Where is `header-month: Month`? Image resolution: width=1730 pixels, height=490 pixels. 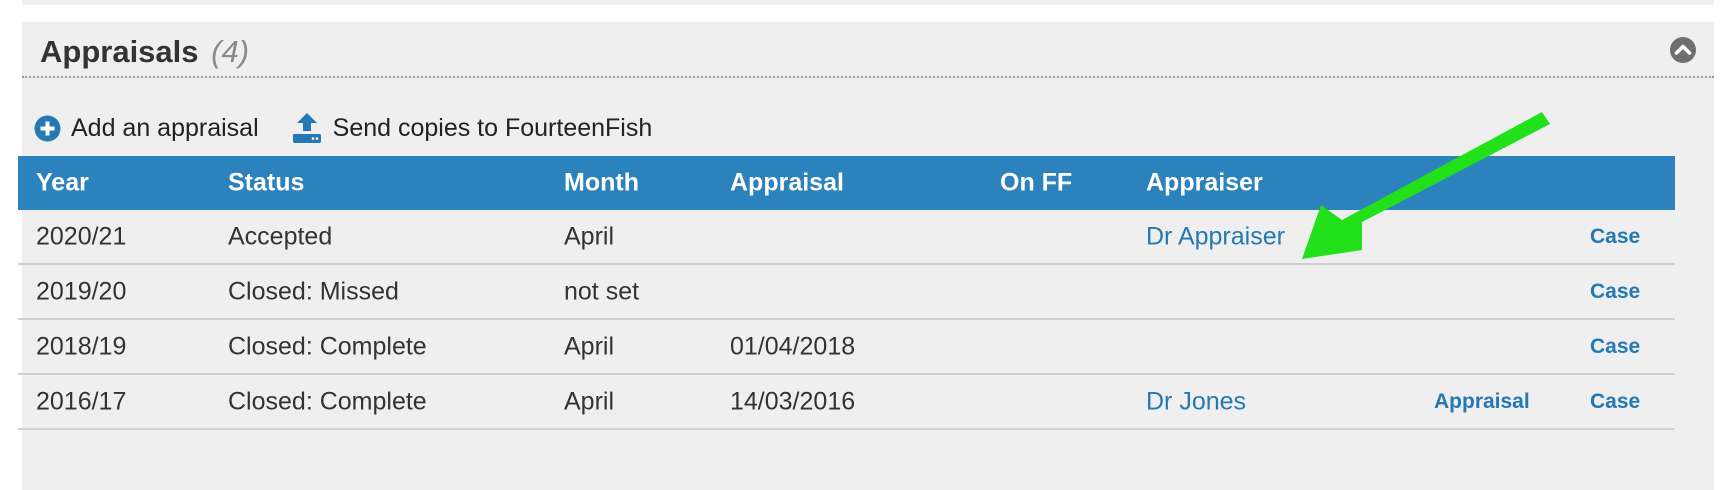
header-month: Month is located at coordinates (601, 182).